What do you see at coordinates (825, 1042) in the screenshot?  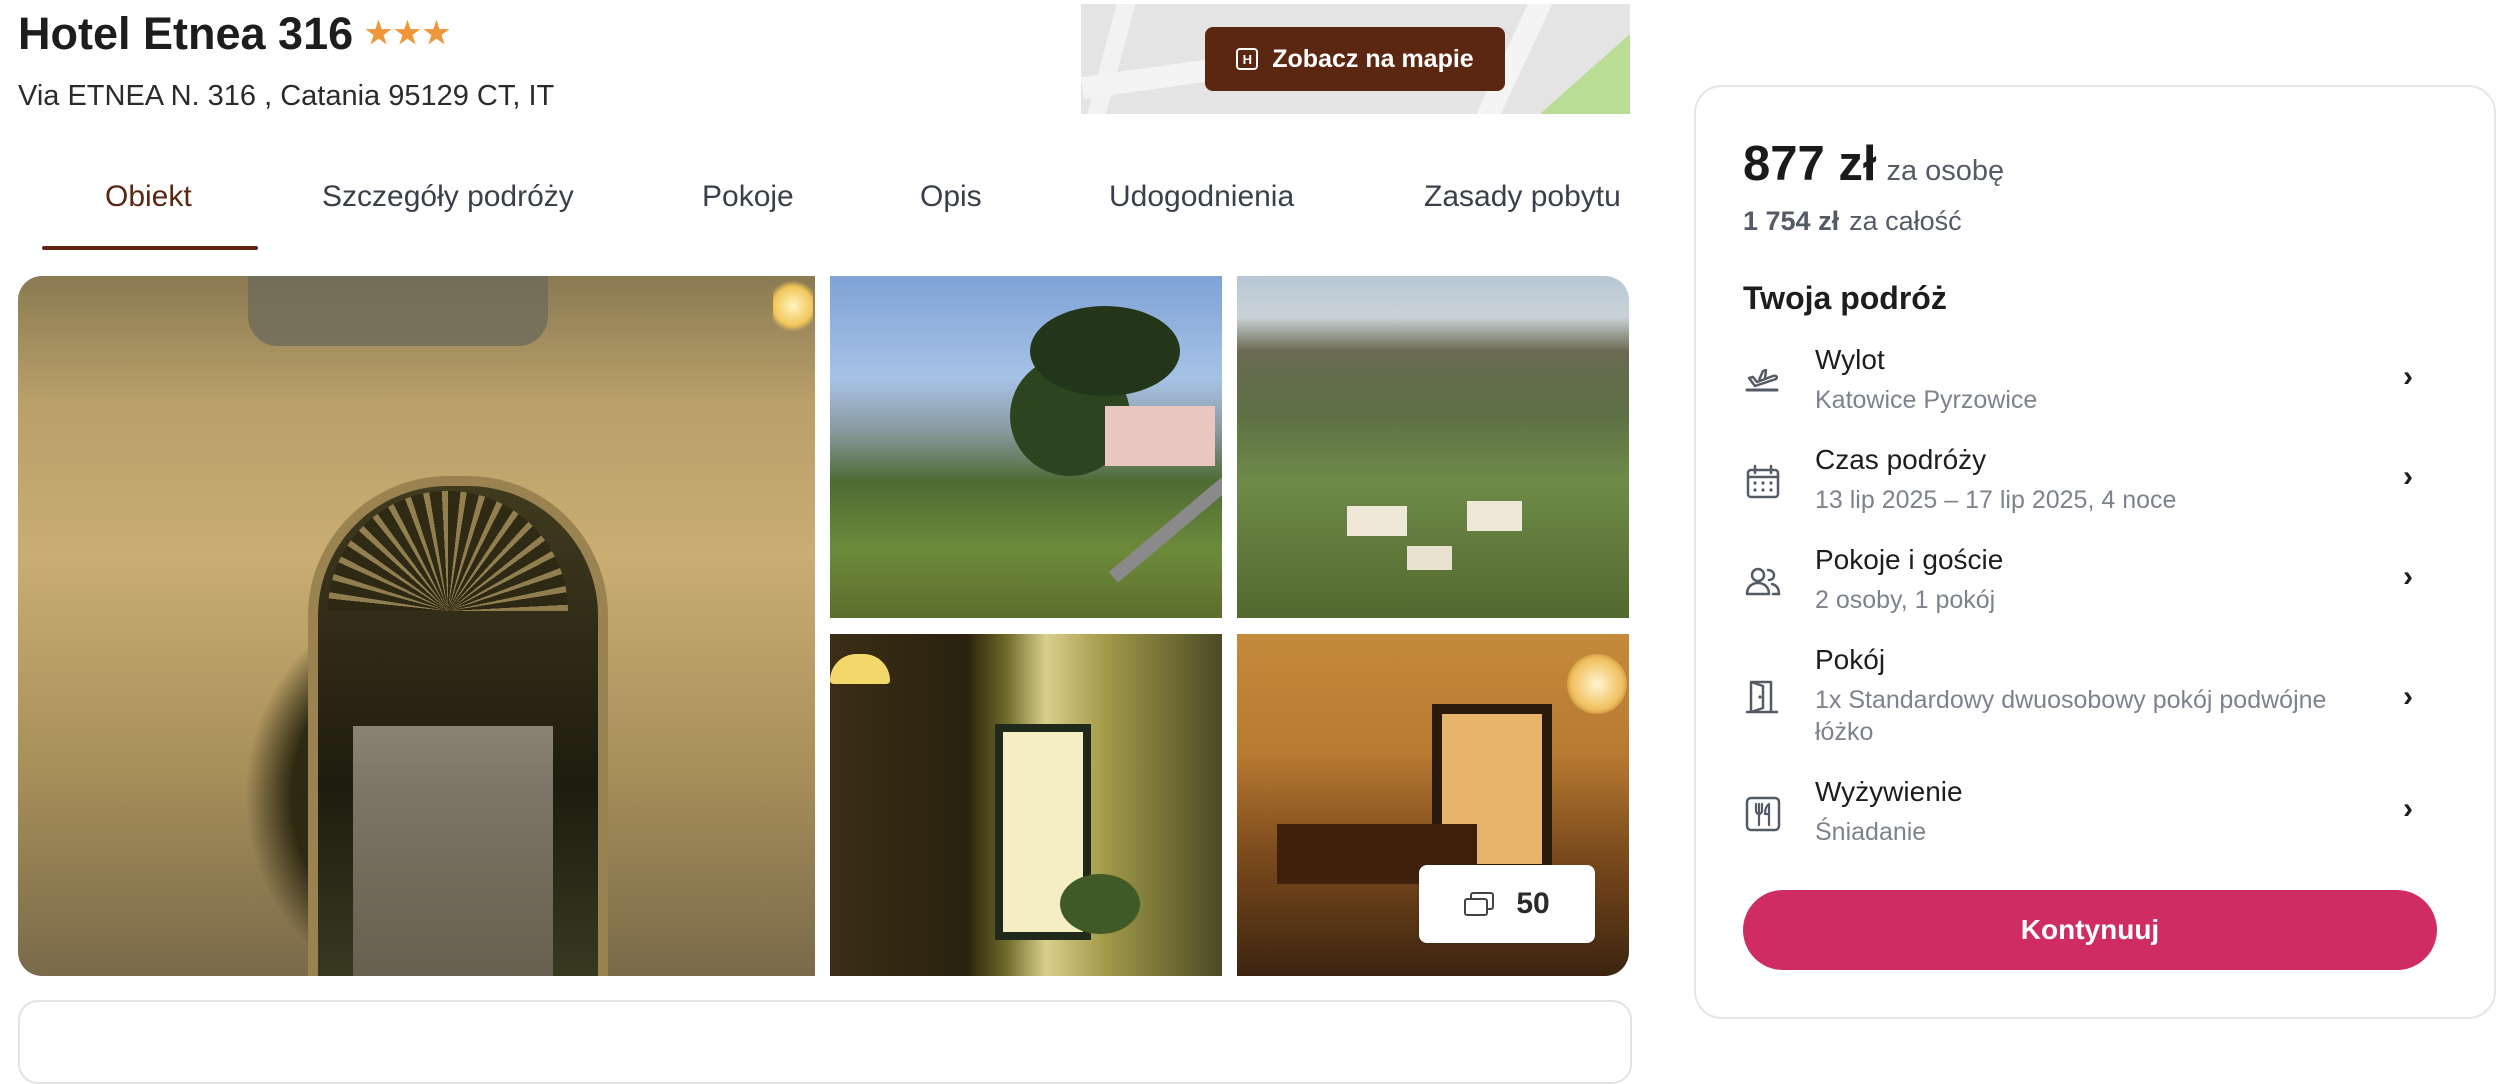 I see `content-card` at bounding box center [825, 1042].